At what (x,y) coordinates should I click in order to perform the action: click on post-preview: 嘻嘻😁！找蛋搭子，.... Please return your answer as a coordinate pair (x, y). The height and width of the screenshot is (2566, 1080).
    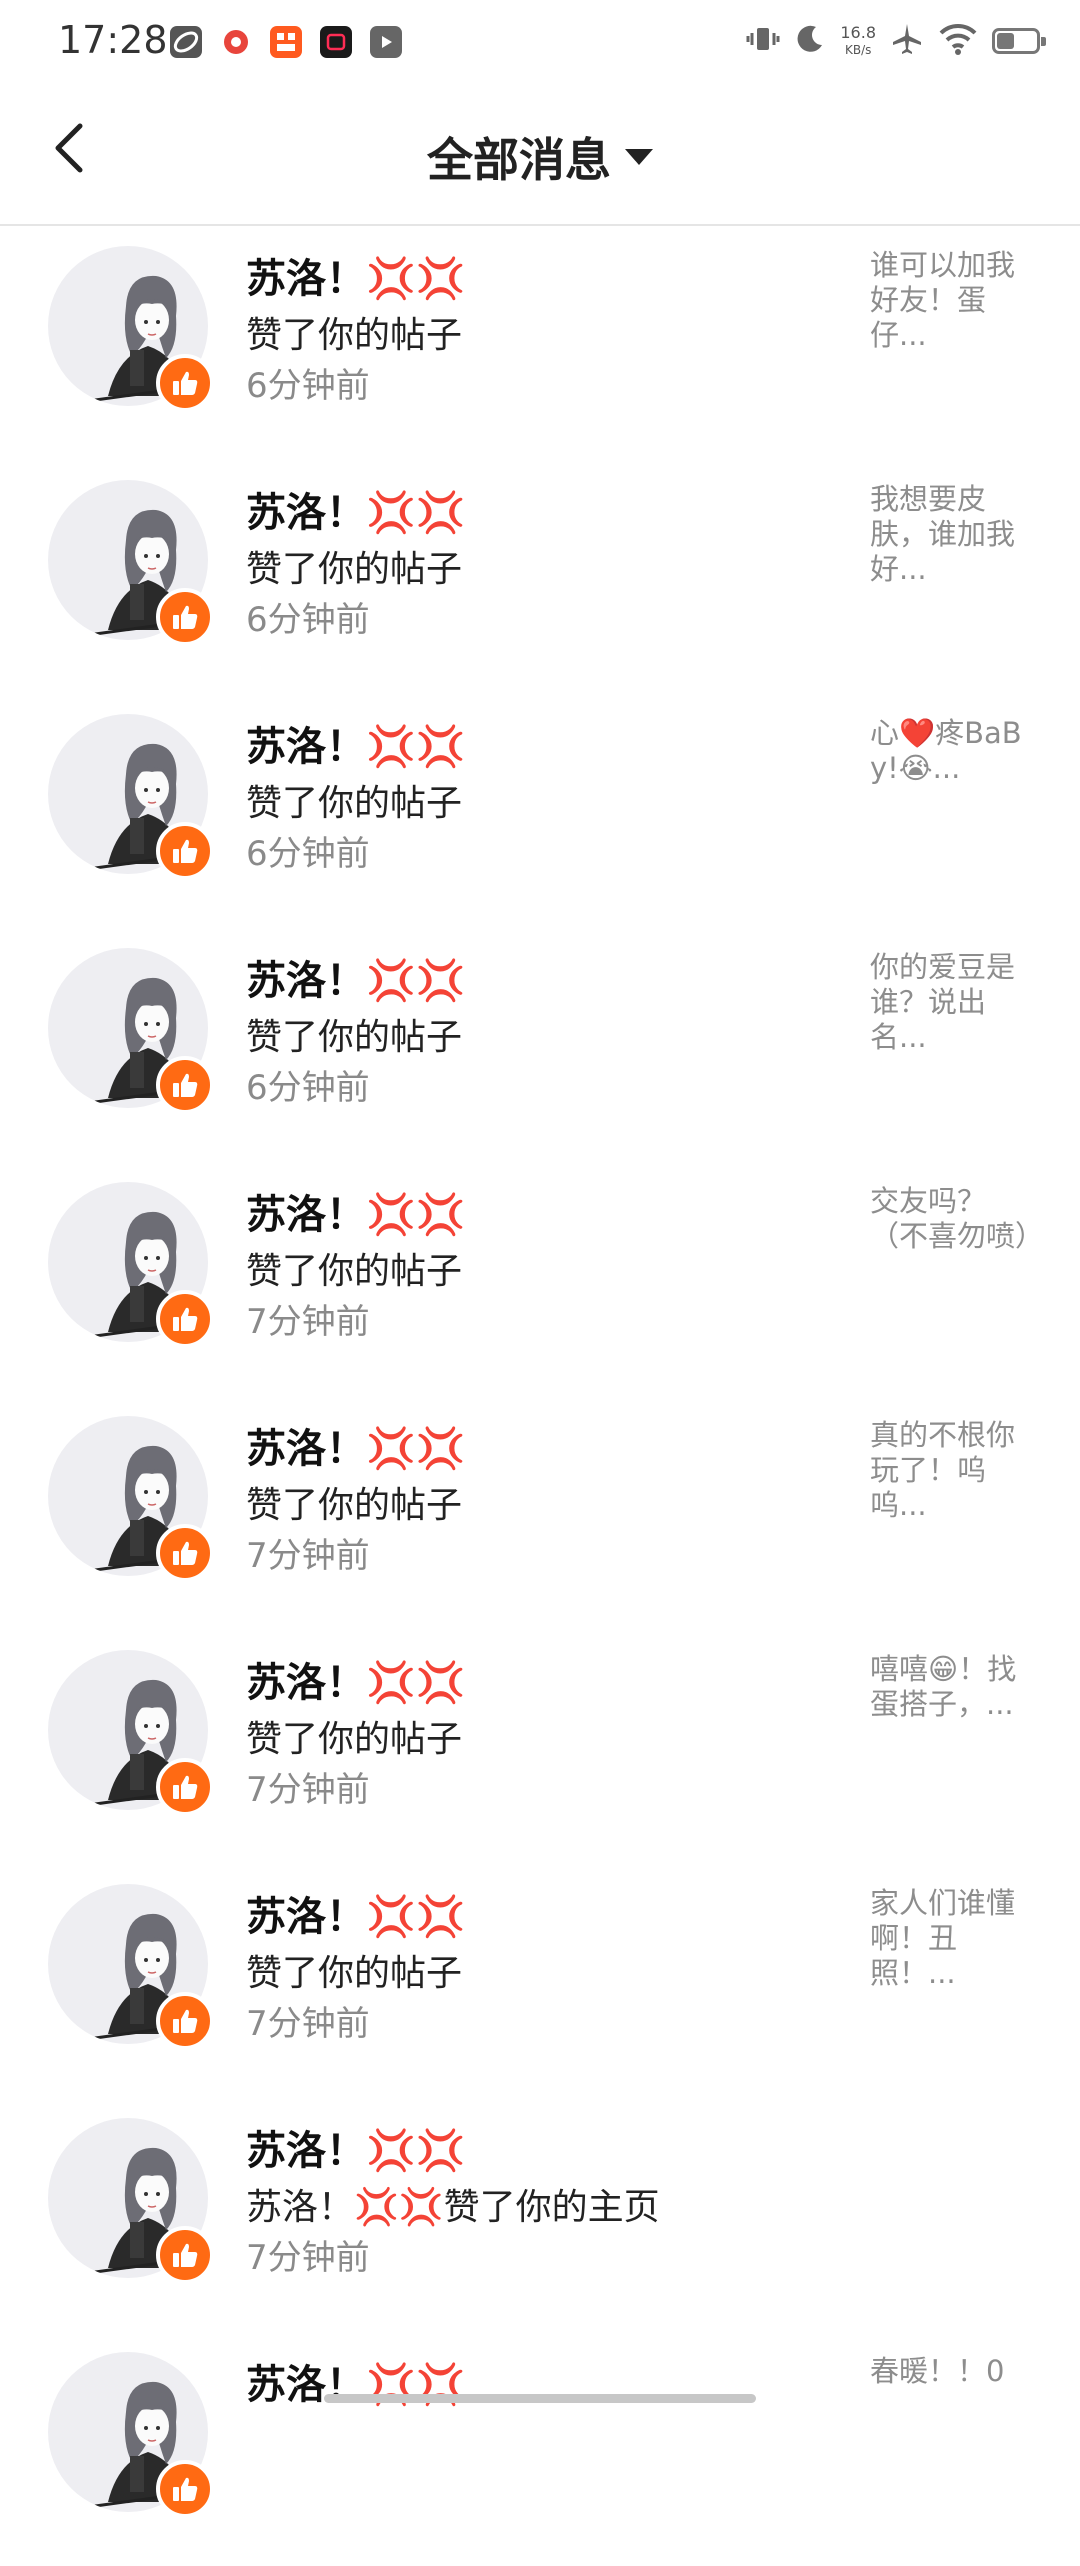
    Looking at the image, I should click on (955, 1687).